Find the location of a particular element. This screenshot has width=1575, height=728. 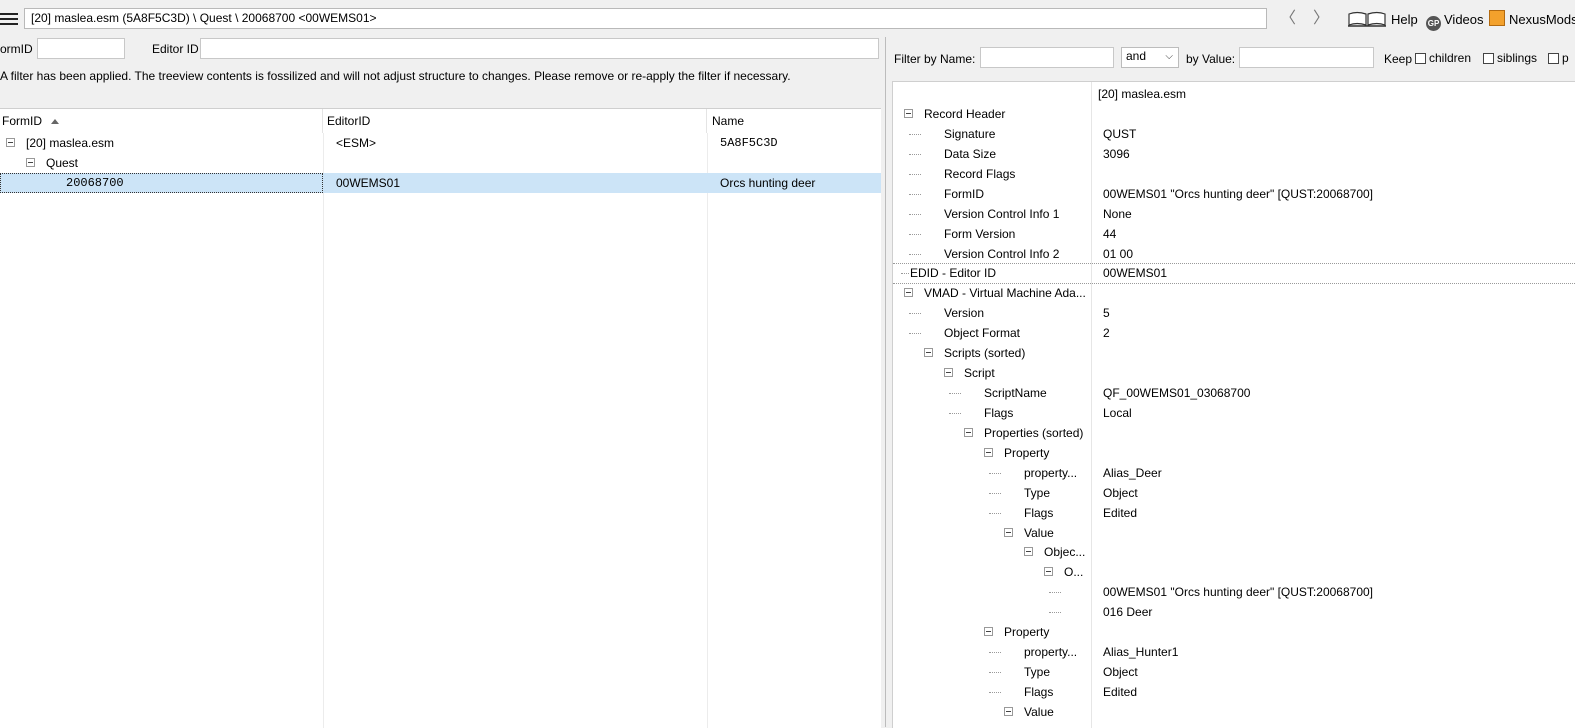

record-field-row: ScriptName QF_00WEMS01_03068700 is located at coordinates (1234, 393).